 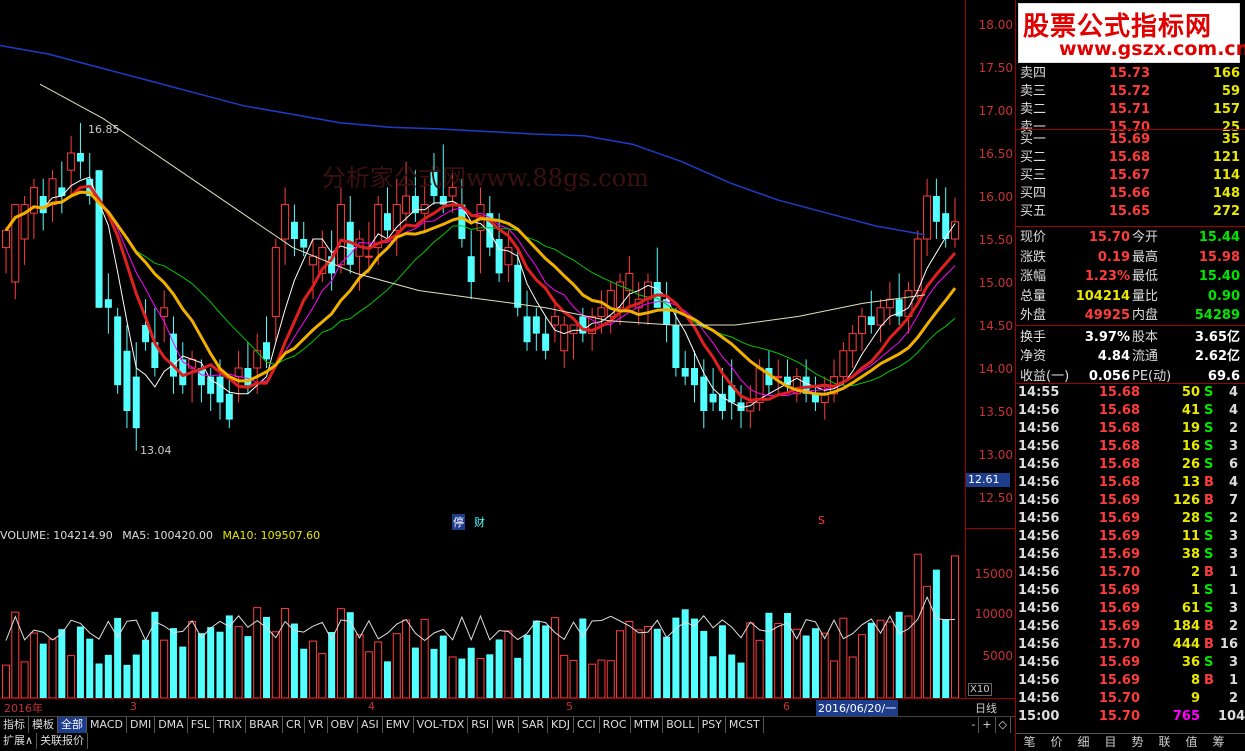 I want to click on zoom-button: ◇, so click(x=1003, y=725).